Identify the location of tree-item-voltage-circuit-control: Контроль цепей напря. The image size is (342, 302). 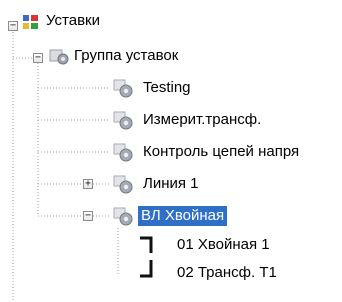
(221, 152).